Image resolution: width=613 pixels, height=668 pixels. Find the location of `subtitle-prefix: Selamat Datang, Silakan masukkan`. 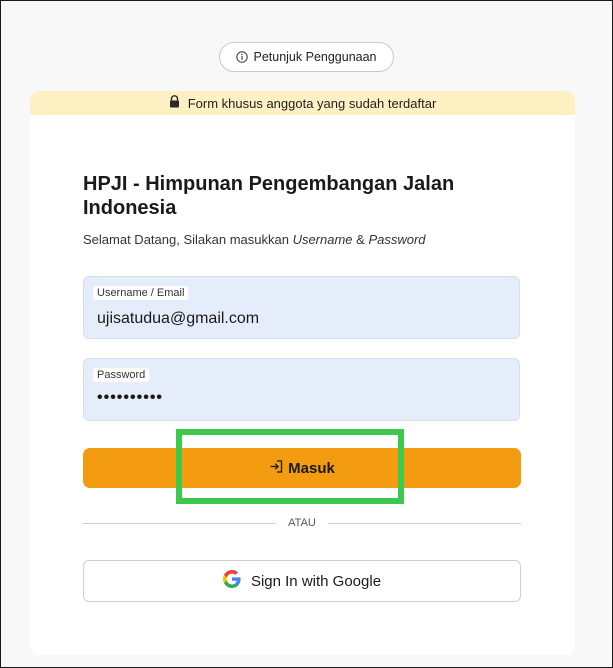

subtitle-prefix: Selamat Datang, Silakan masukkan is located at coordinates (188, 239).